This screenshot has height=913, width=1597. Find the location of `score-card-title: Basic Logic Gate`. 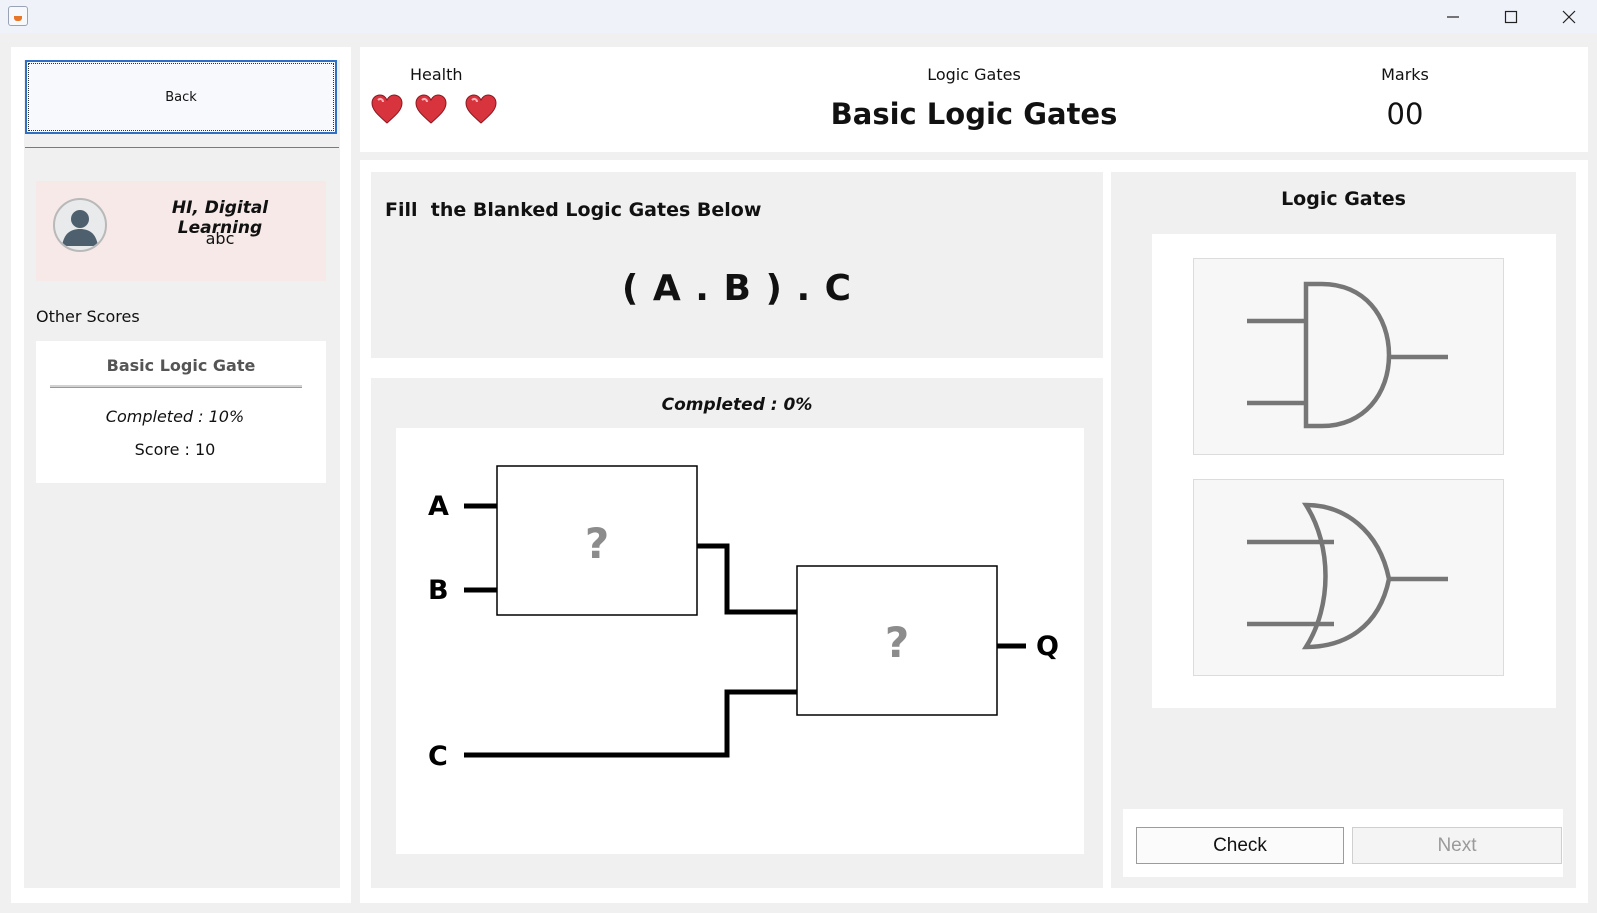

score-card-title: Basic Logic Gate is located at coordinates (181, 365).